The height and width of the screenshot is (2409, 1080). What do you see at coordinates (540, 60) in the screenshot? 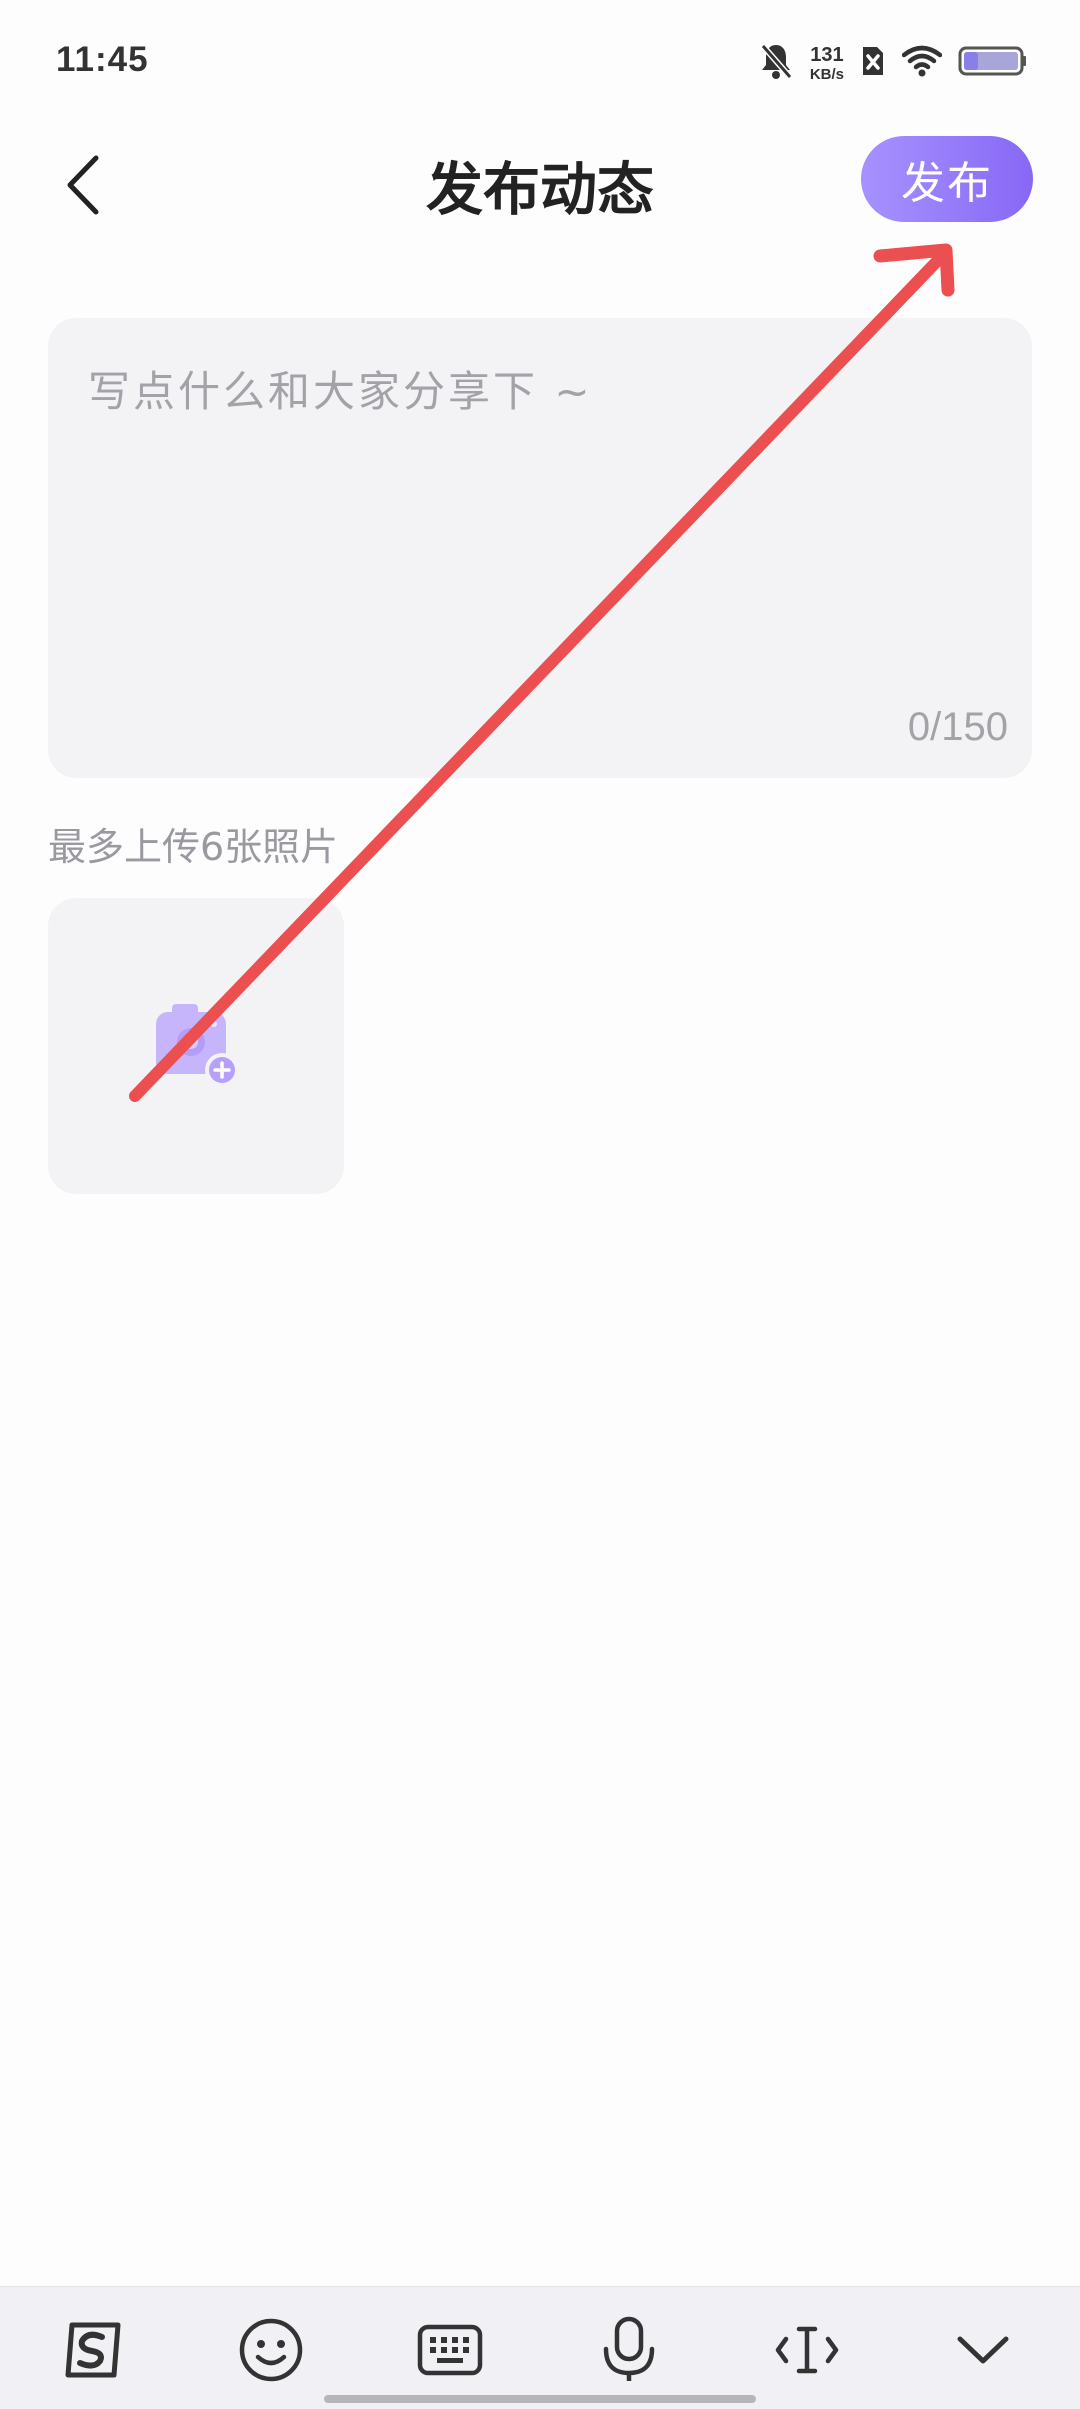
I see `status-bar: 11:45 131 KB/s` at bounding box center [540, 60].